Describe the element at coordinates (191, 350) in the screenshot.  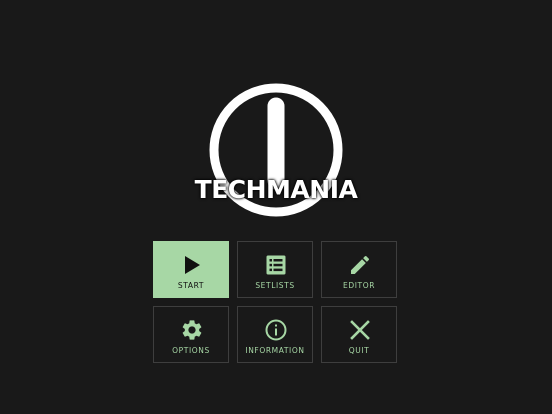
I see `options-label: OPTIONS` at that location.